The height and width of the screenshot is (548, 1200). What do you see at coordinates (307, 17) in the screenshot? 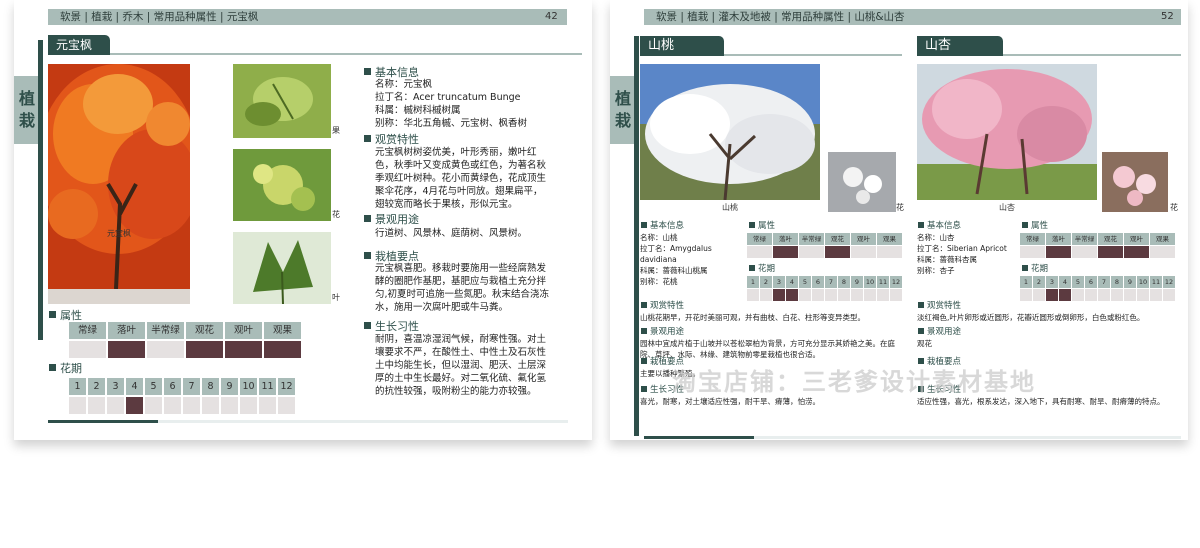
I see `breadcrumb: 软景 | 植栽 | 乔木 | 常用品种属性 | 元宝枫` at bounding box center [307, 17].